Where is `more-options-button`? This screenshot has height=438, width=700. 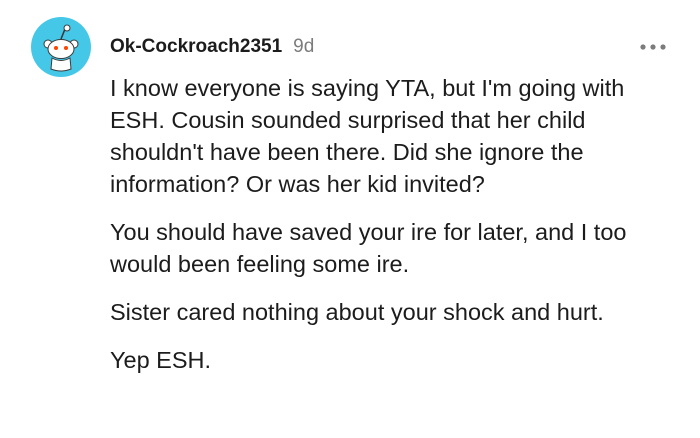 more-options-button is located at coordinates (653, 47).